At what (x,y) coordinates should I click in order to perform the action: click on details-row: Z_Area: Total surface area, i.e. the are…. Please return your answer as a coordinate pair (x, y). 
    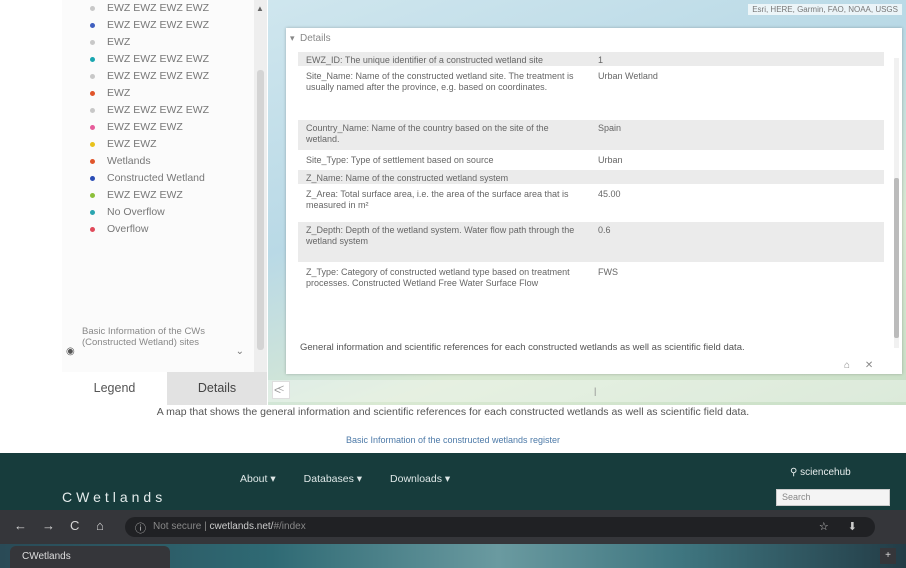
    Looking at the image, I should click on (591, 203).